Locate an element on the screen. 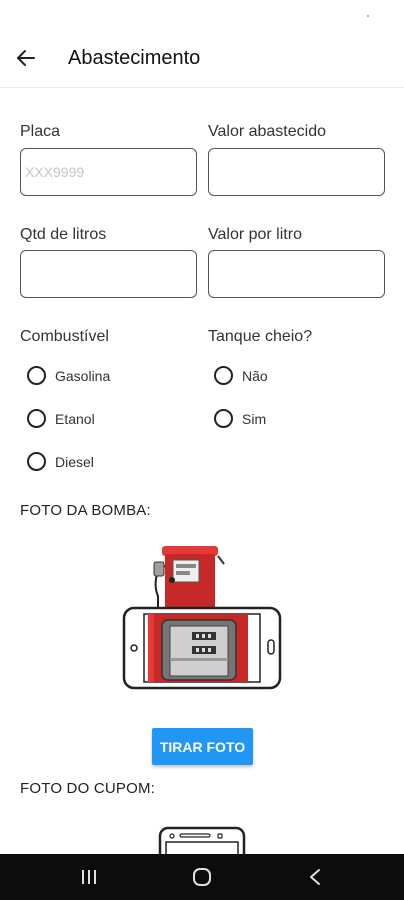 The image size is (404, 900). radio-etanol: Etanol is located at coordinates (61, 418).